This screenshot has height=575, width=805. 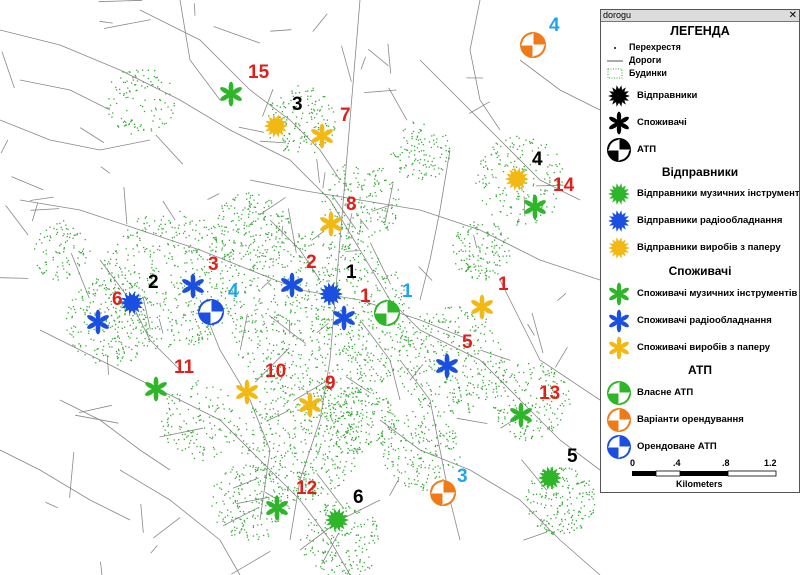 What do you see at coordinates (702, 150) in the screenshot?
I see `legend-item-atp-generic: АТП` at bounding box center [702, 150].